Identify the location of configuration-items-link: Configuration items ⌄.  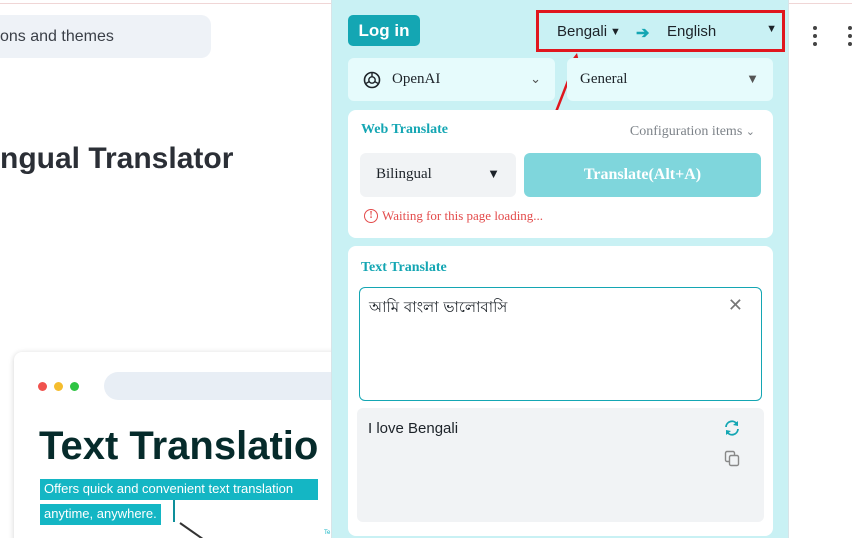
(692, 132).